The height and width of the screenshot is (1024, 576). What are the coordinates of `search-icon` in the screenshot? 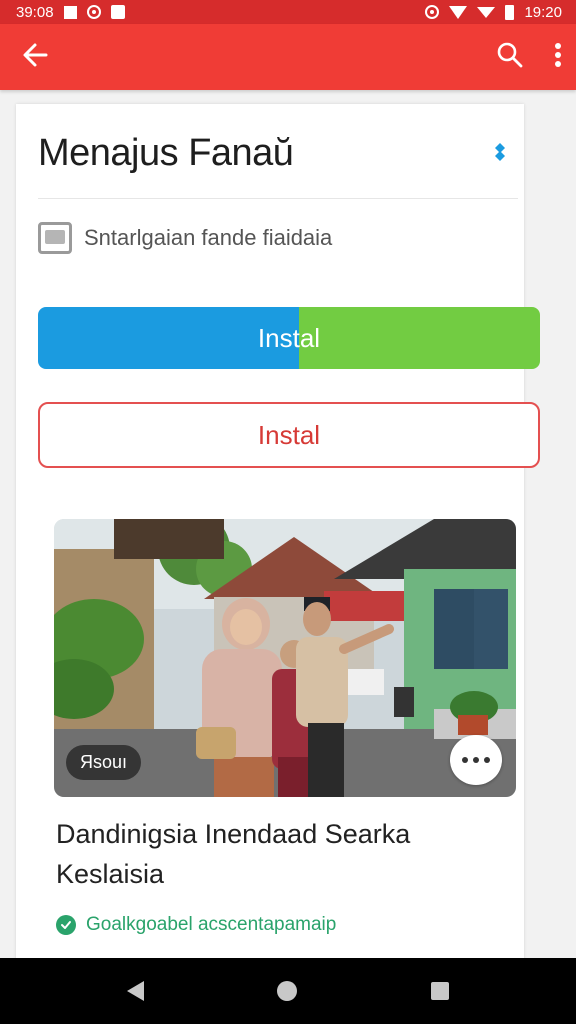 It's located at (510, 57).